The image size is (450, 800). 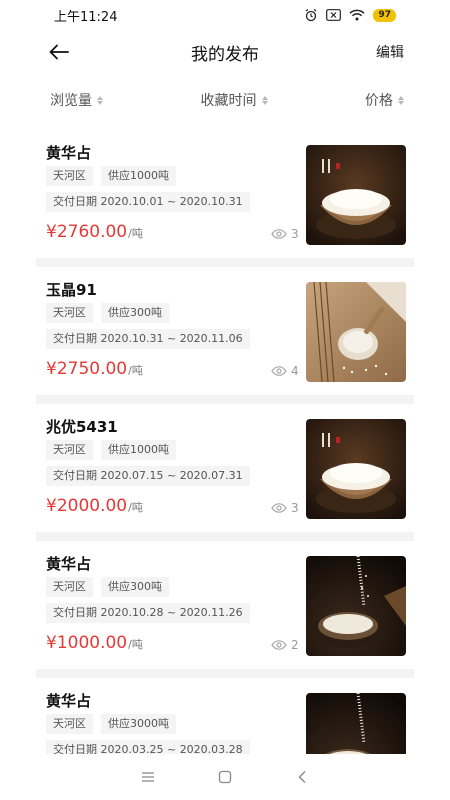 What do you see at coordinates (334, 15) in the screenshot?
I see `no-sim-icon` at bounding box center [334, 15].